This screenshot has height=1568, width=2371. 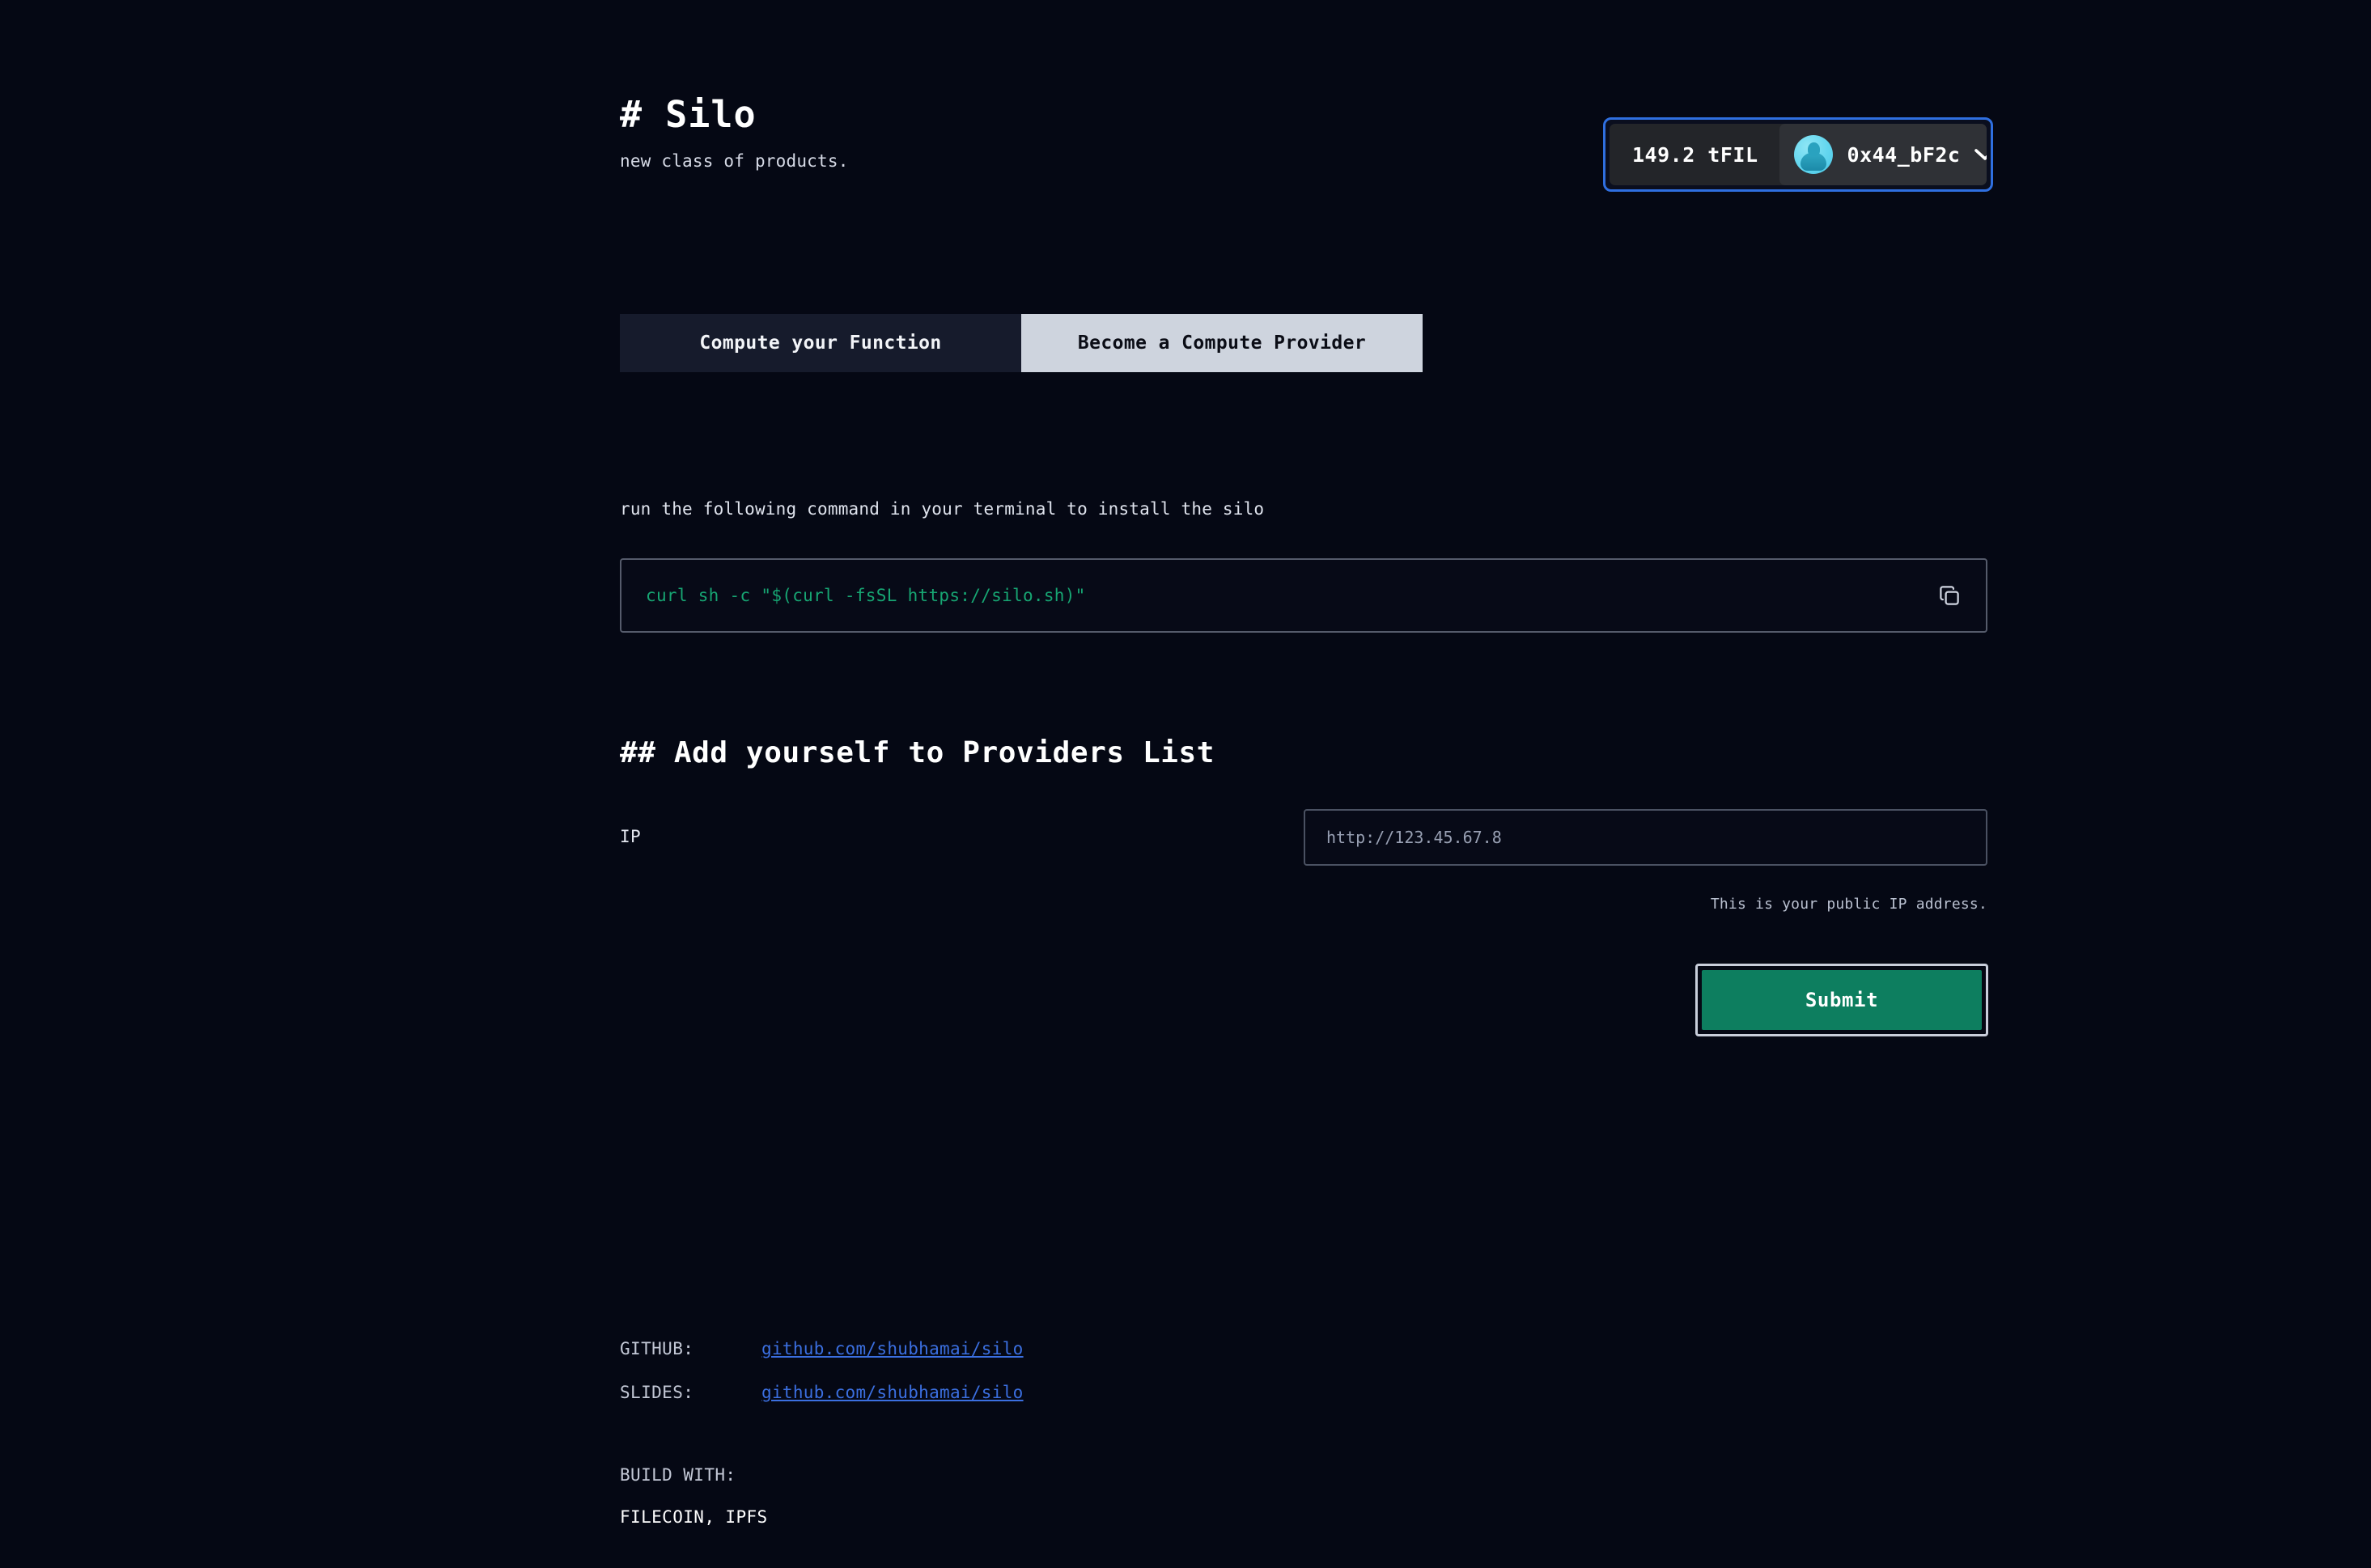 I want to click on submit-button: Submit, so click(x=1842, y=1000).